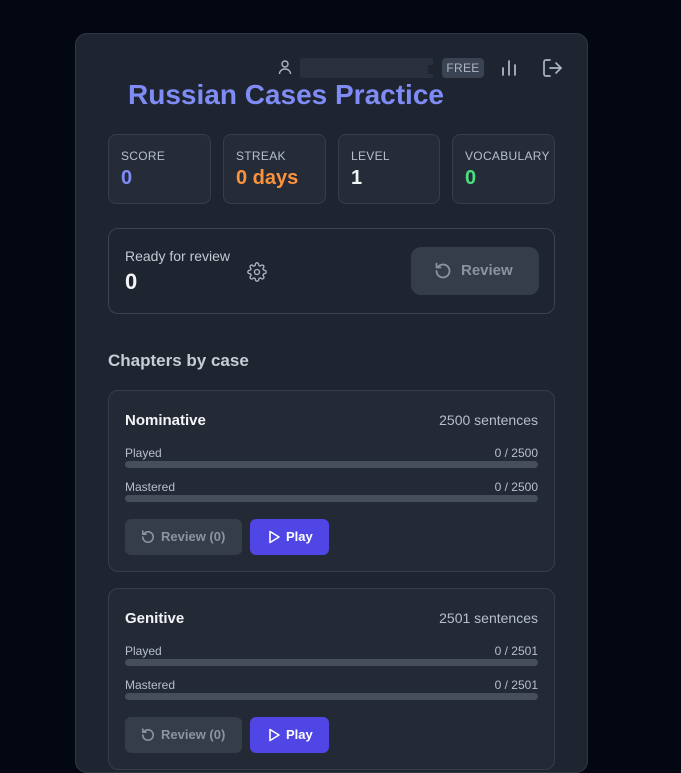 The image size is (681, 773). Describe the element at coordinates (471, 178) in the screenshot. I see `vocabulary-value: 0` at that location.